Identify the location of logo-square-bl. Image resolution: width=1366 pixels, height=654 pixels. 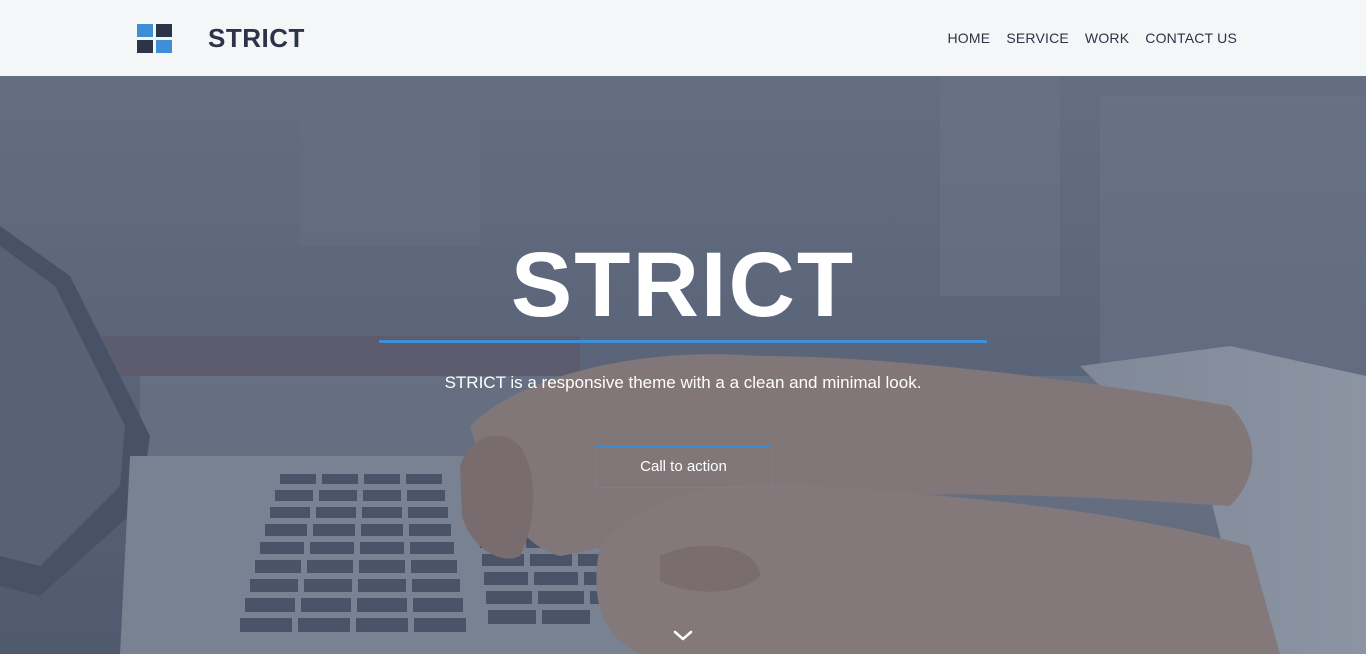
(145, 46).